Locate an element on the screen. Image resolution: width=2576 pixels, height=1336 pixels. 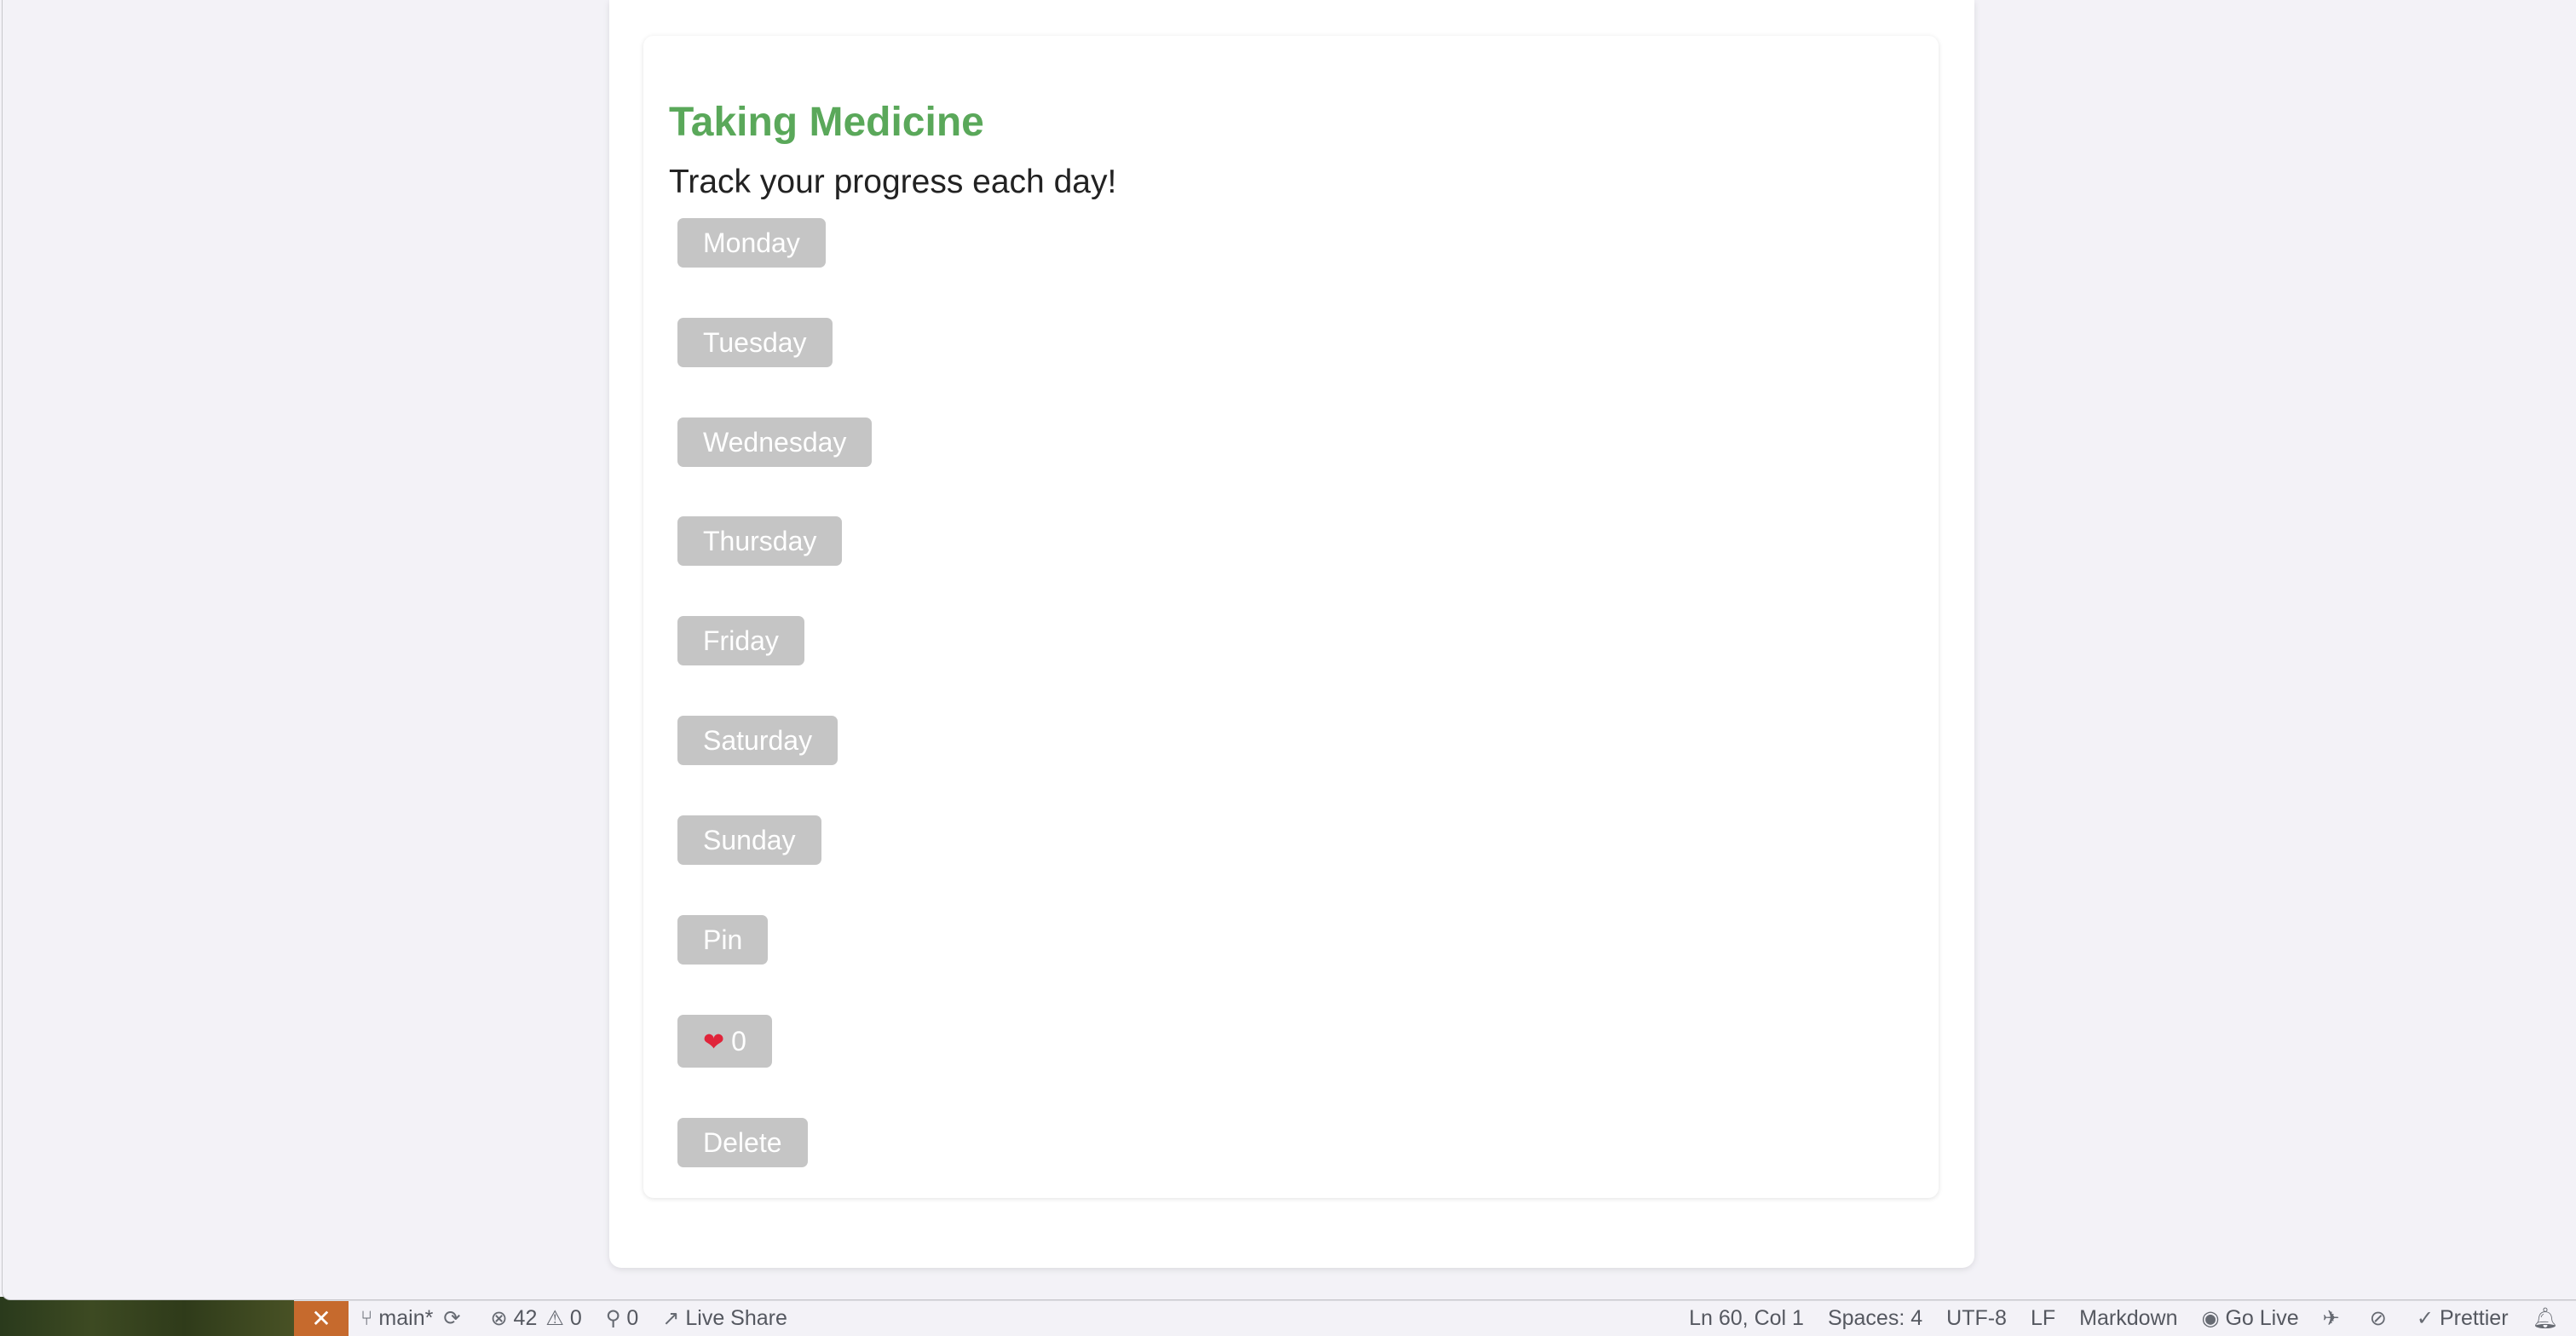
delete-button: Delete is located at coordinates (742, 1142).